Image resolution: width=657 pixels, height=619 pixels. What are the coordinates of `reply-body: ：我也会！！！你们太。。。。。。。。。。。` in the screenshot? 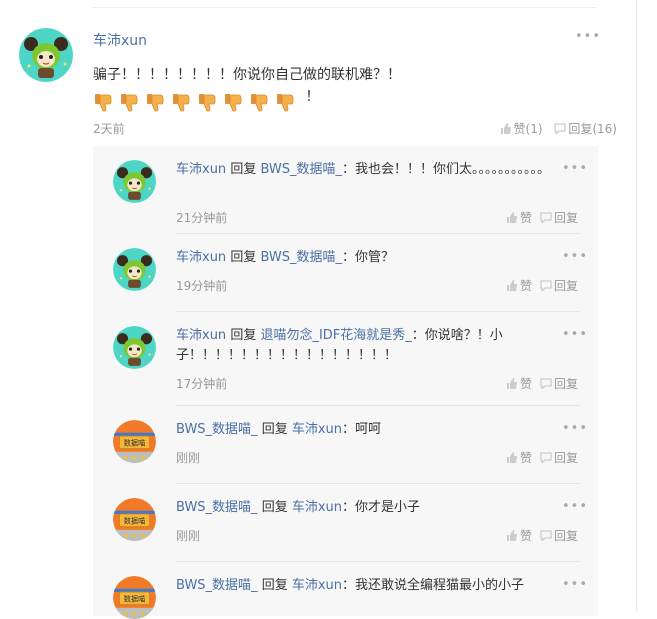 It's located at (446, 169).